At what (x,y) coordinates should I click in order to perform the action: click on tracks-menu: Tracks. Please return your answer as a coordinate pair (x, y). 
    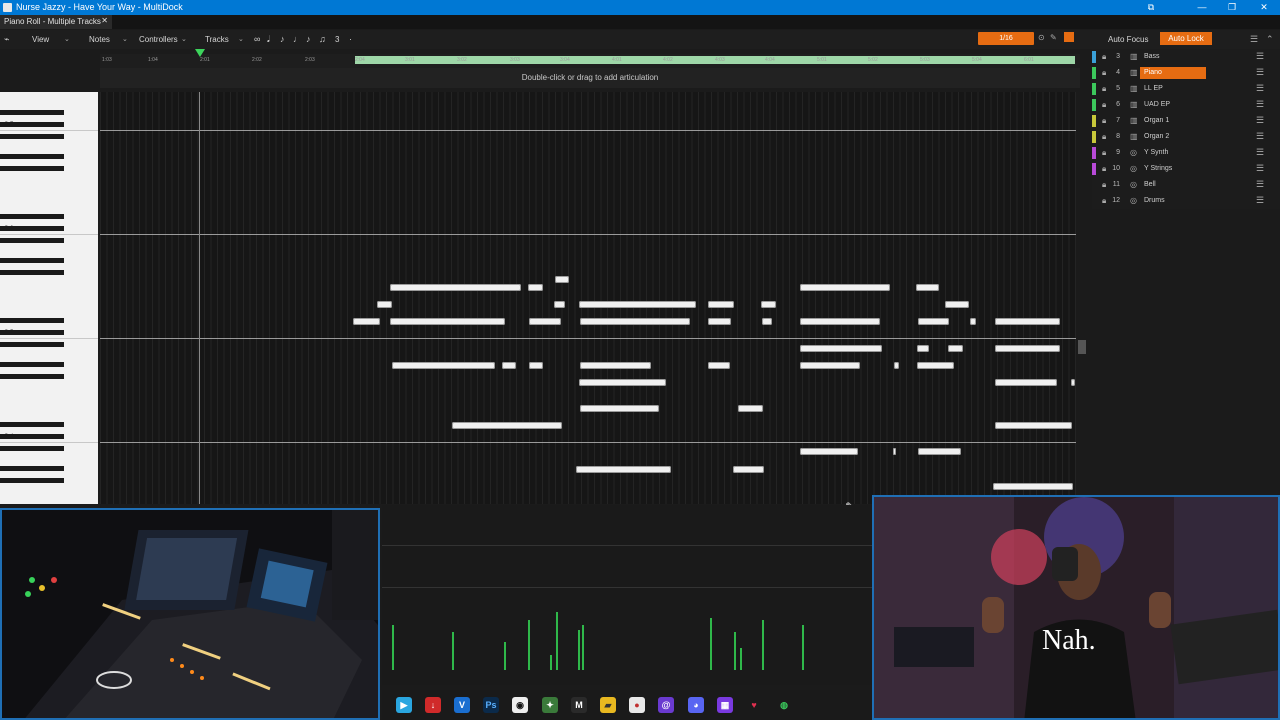
    Looking at the image, I should click on (217, 39).